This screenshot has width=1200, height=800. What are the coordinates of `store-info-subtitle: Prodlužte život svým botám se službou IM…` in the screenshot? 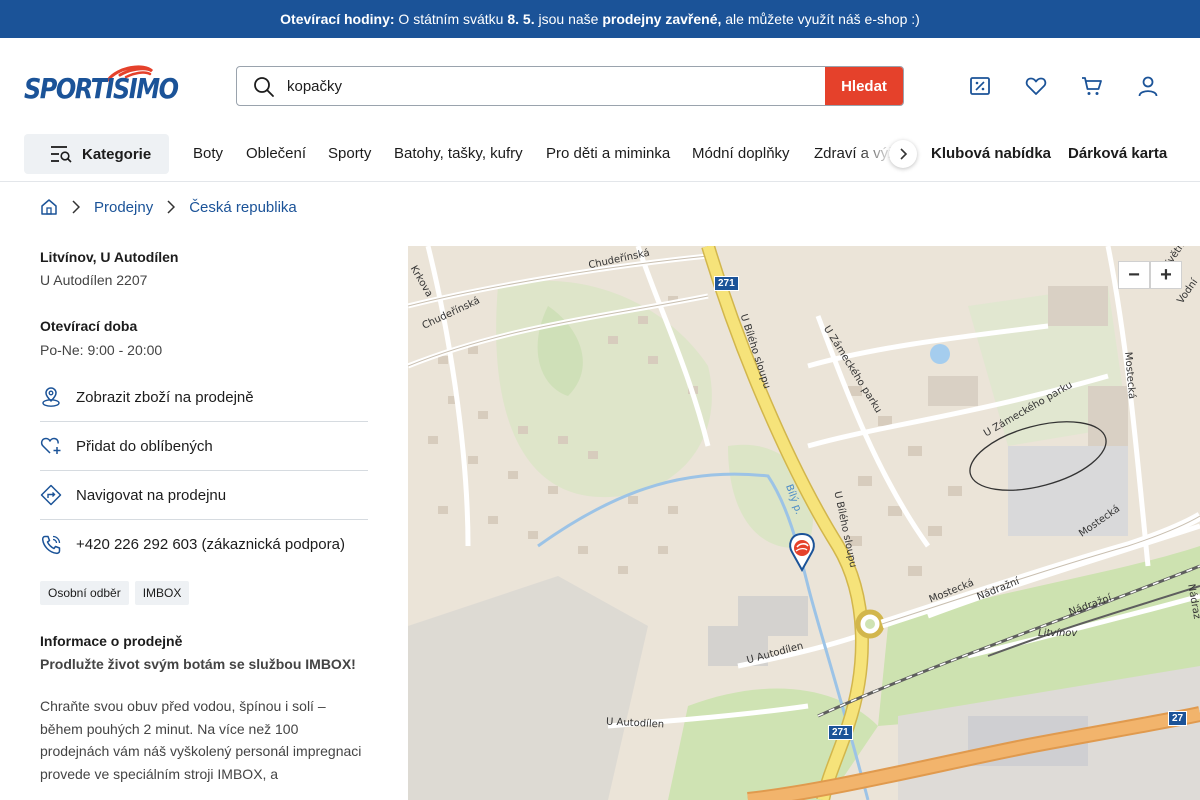 It's located at (198, 664).